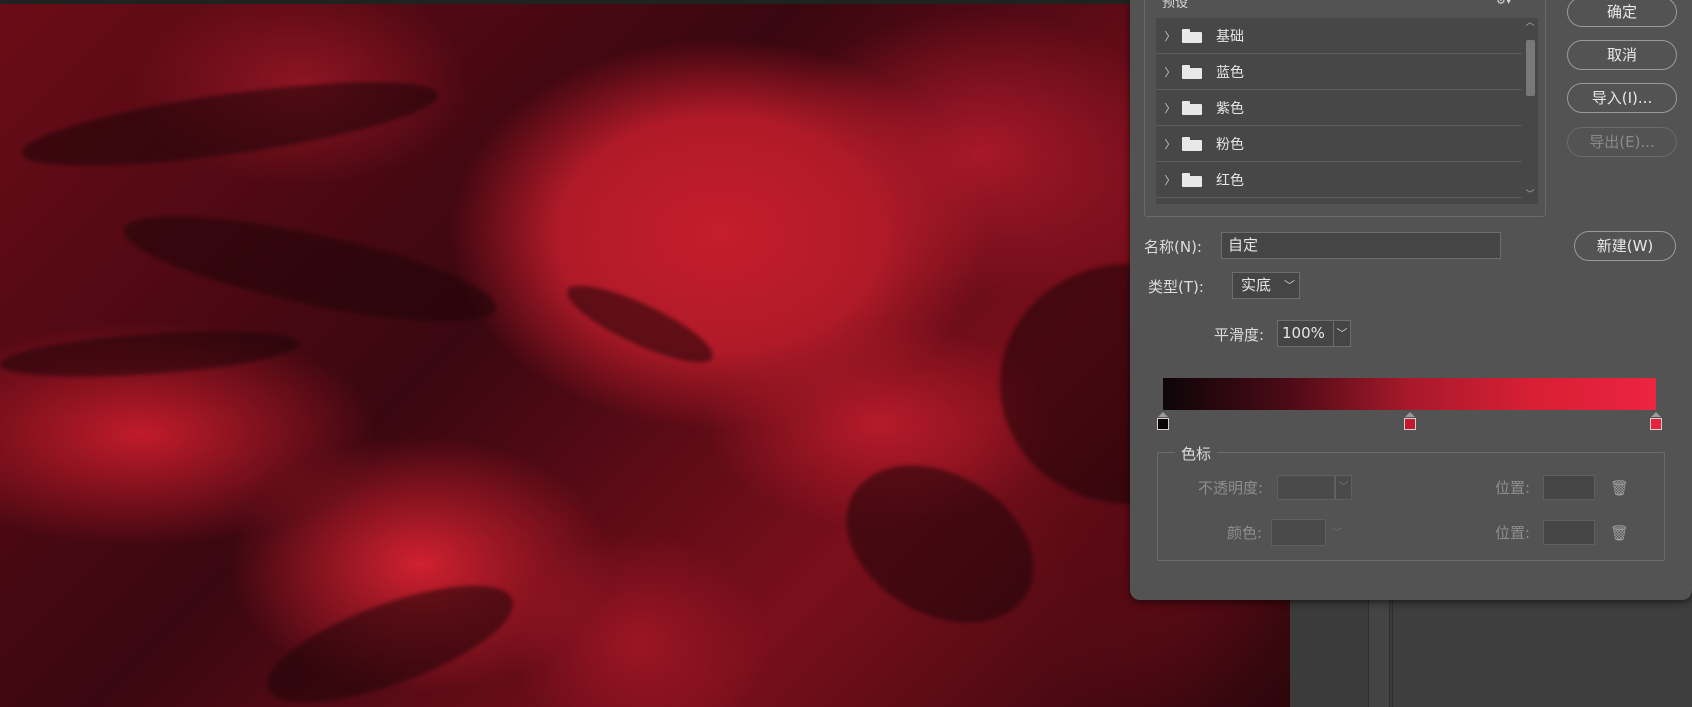  I want to click on new-button: 新建(W), so click(1625, 246).